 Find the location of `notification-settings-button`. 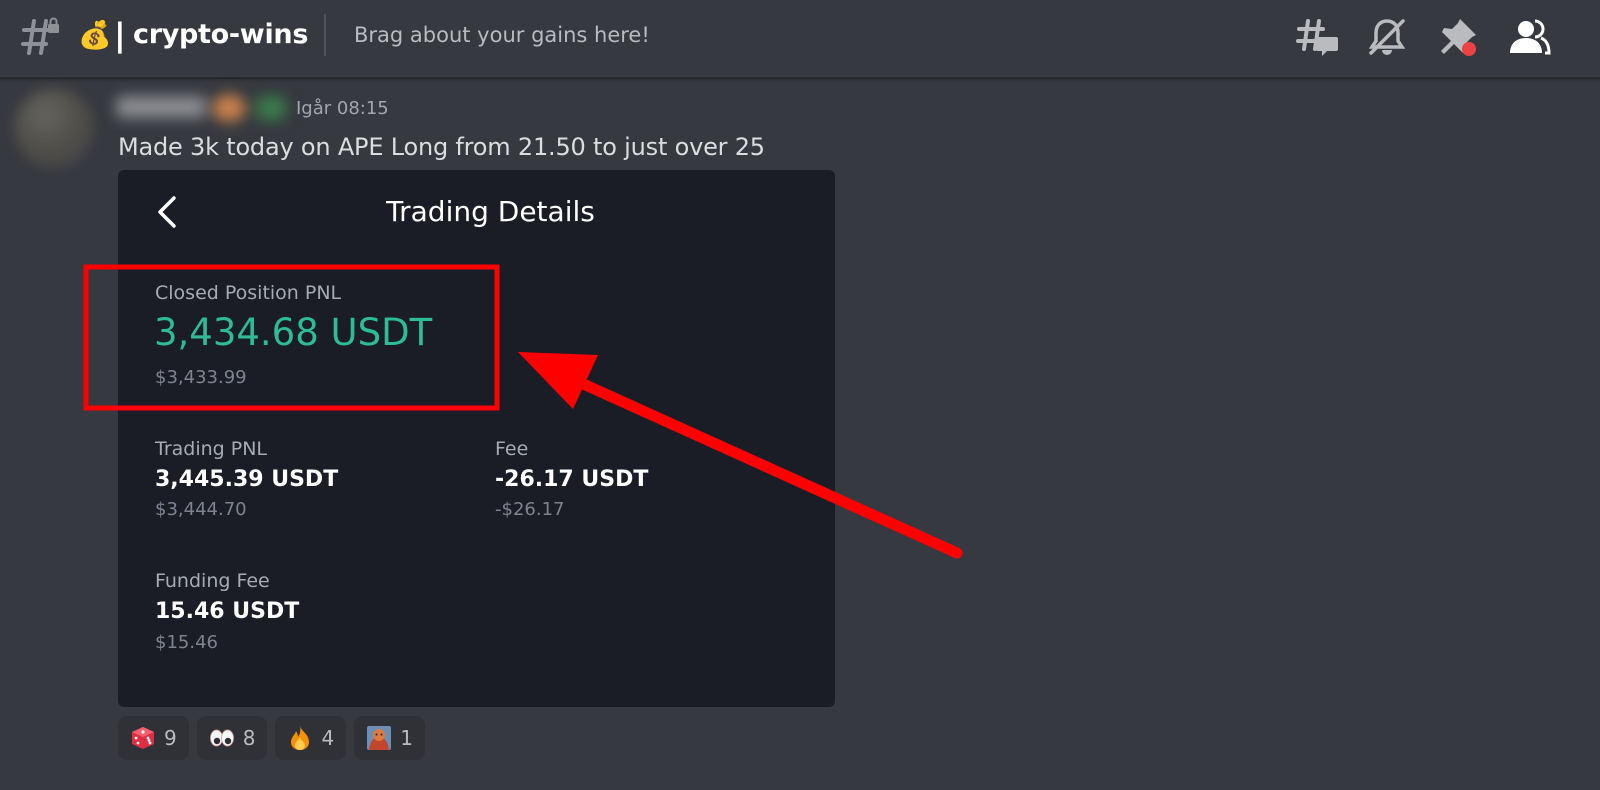

notification-settings-button is located at coordinates (1387, 37).